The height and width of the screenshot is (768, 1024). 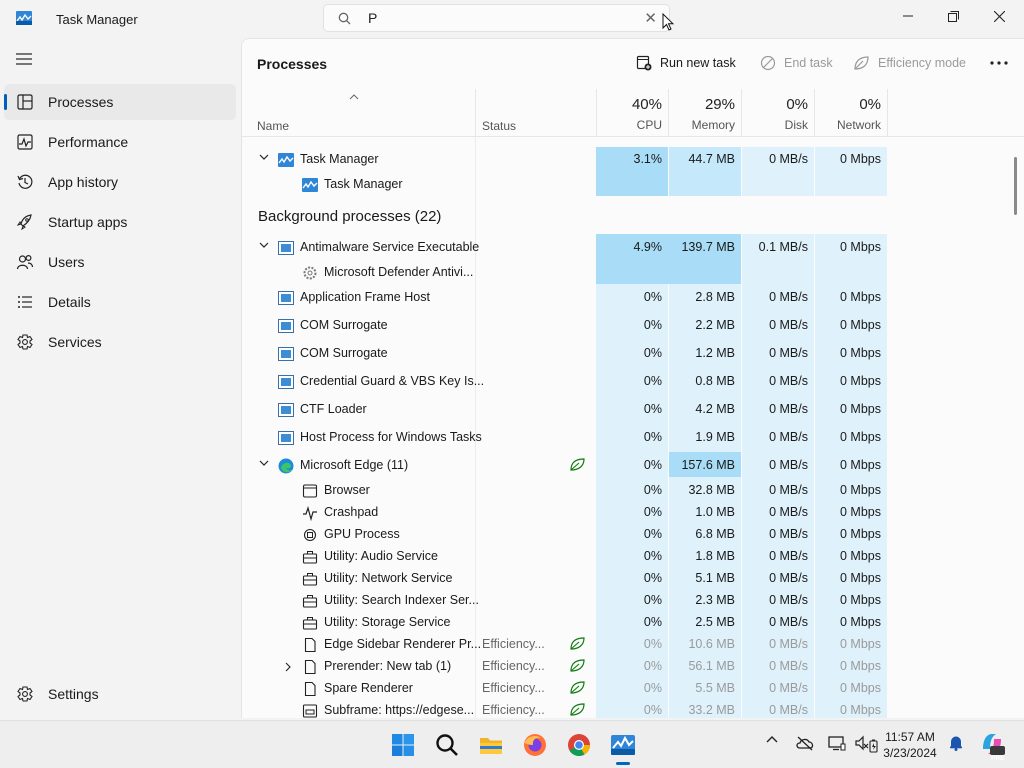 What do you see at coordinates (292, 64) in the screenshot?
I see `page-title: Processes` at bounding box center [292, 64].